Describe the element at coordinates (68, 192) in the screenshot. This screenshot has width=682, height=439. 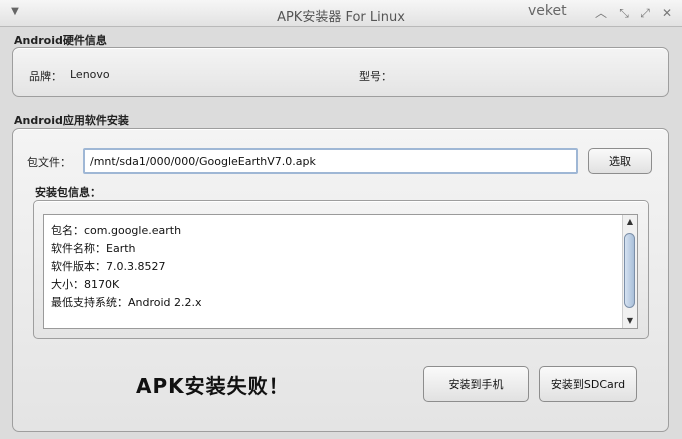
I see `package-info-title: 安装包信息：` at that location.